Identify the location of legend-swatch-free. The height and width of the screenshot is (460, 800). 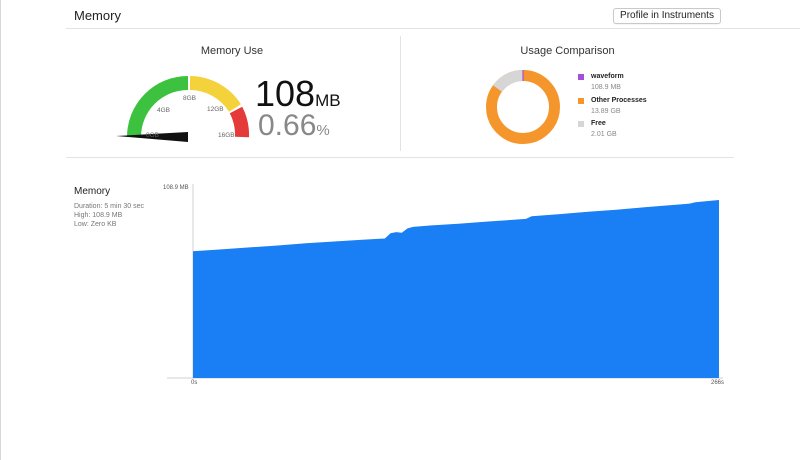
(581, 124).